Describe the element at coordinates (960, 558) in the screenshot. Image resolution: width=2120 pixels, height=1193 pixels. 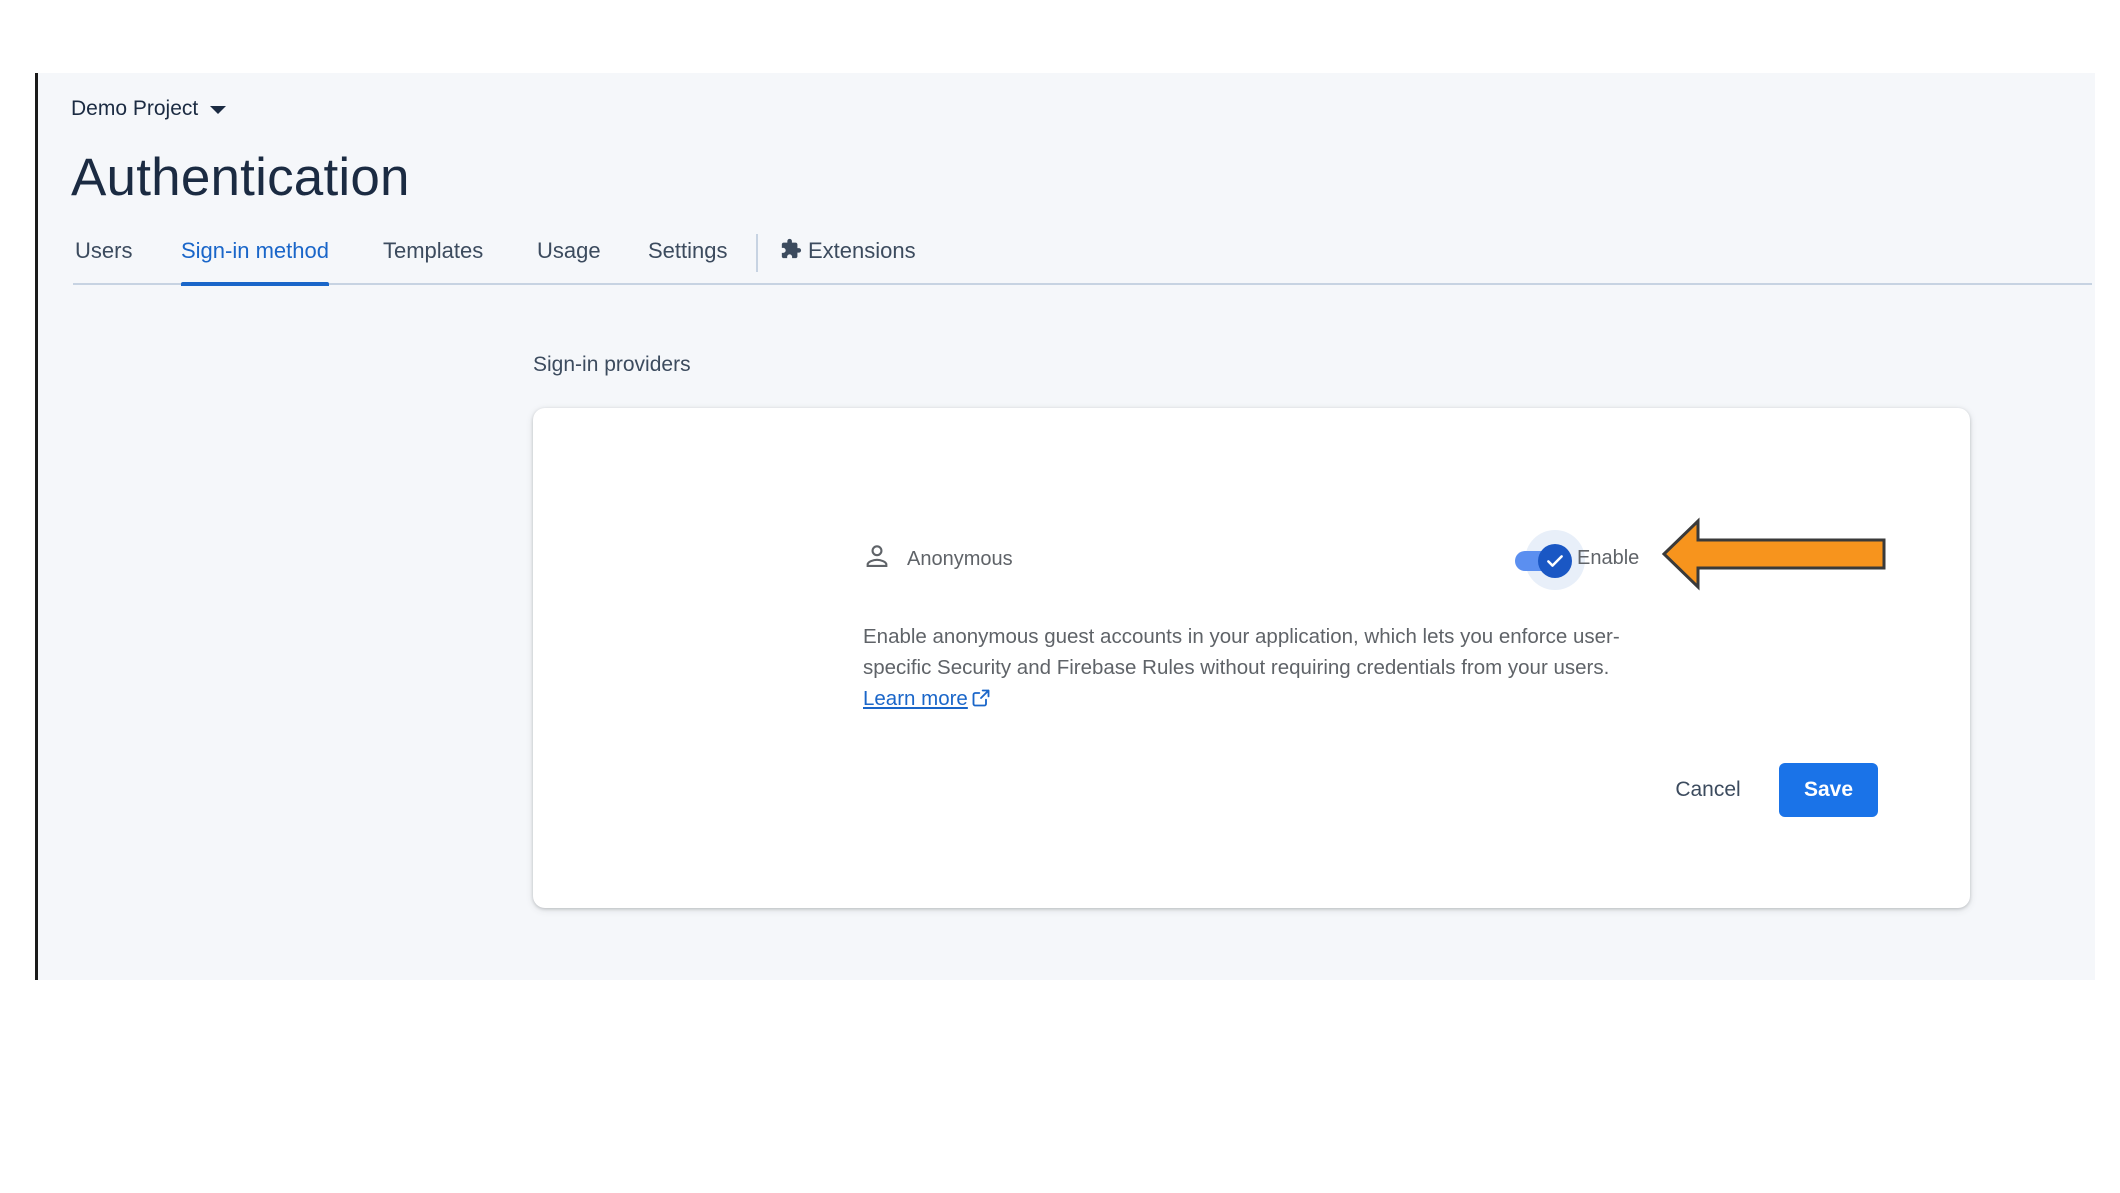
I see `provider-name: Anonymous` at that location.